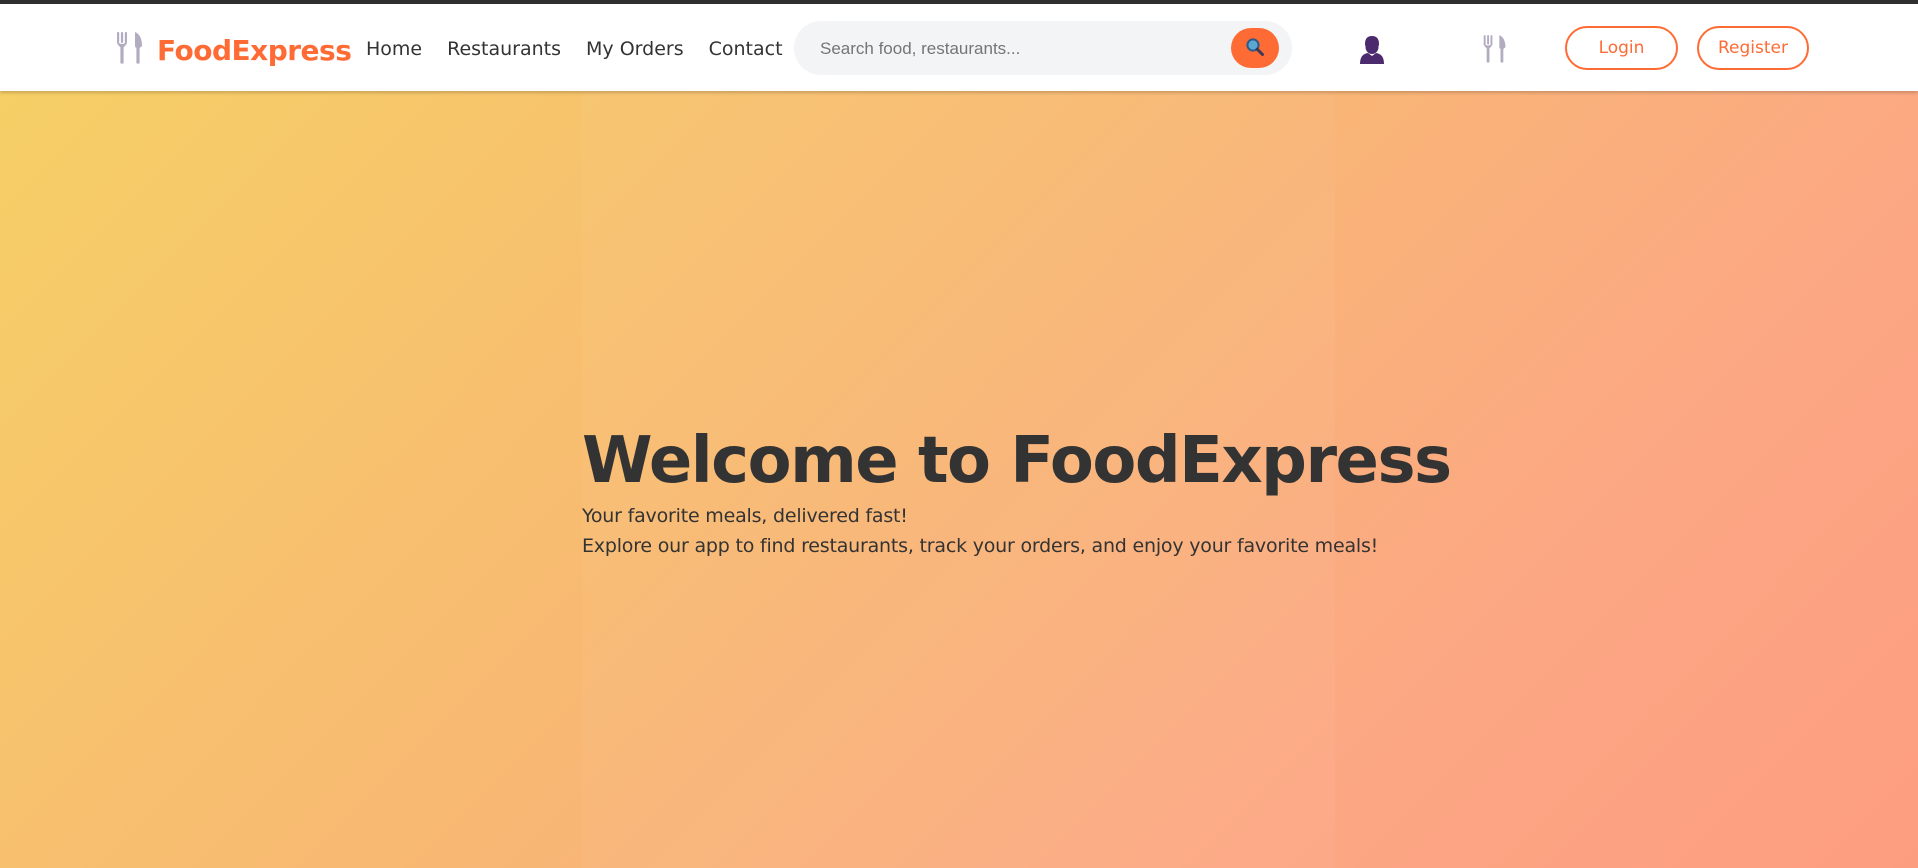 The width and height of the screenshot is (1918, 868). I want to click on user-account-button, so click(1372, 52).